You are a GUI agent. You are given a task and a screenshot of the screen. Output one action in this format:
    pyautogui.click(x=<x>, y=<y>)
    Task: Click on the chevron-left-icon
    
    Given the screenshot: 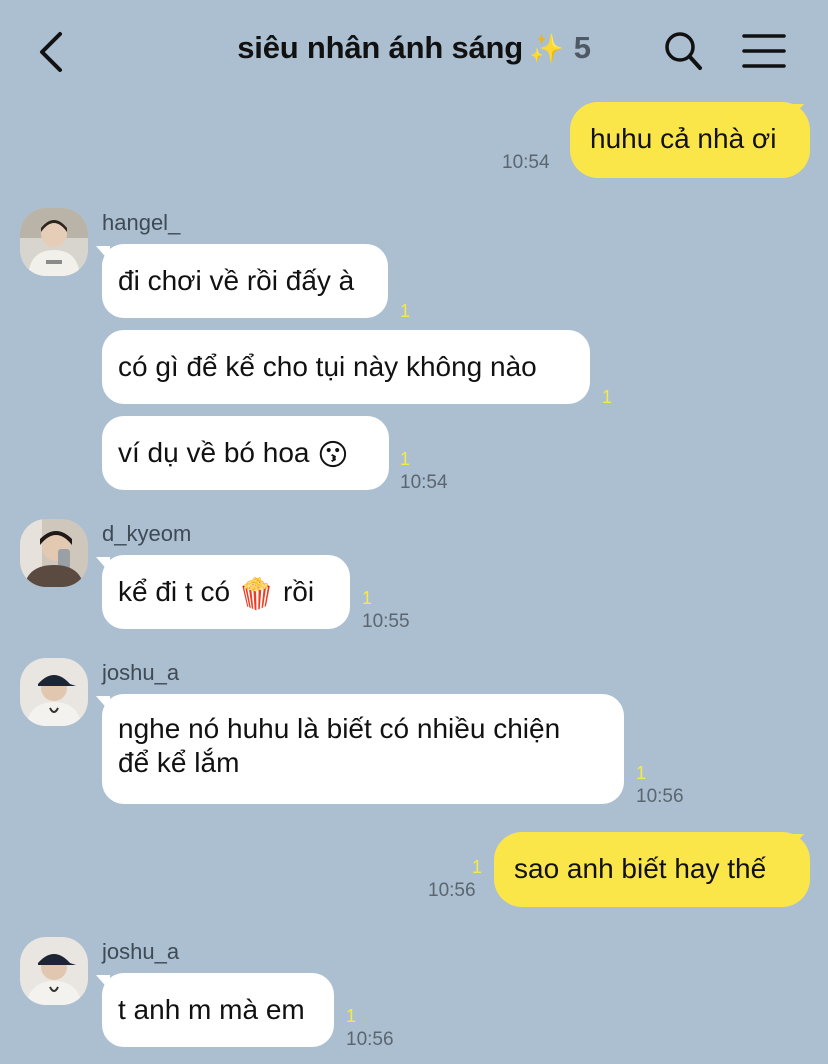 What is the action you would take?
    pyautogui.click(x=51, y=52)
    